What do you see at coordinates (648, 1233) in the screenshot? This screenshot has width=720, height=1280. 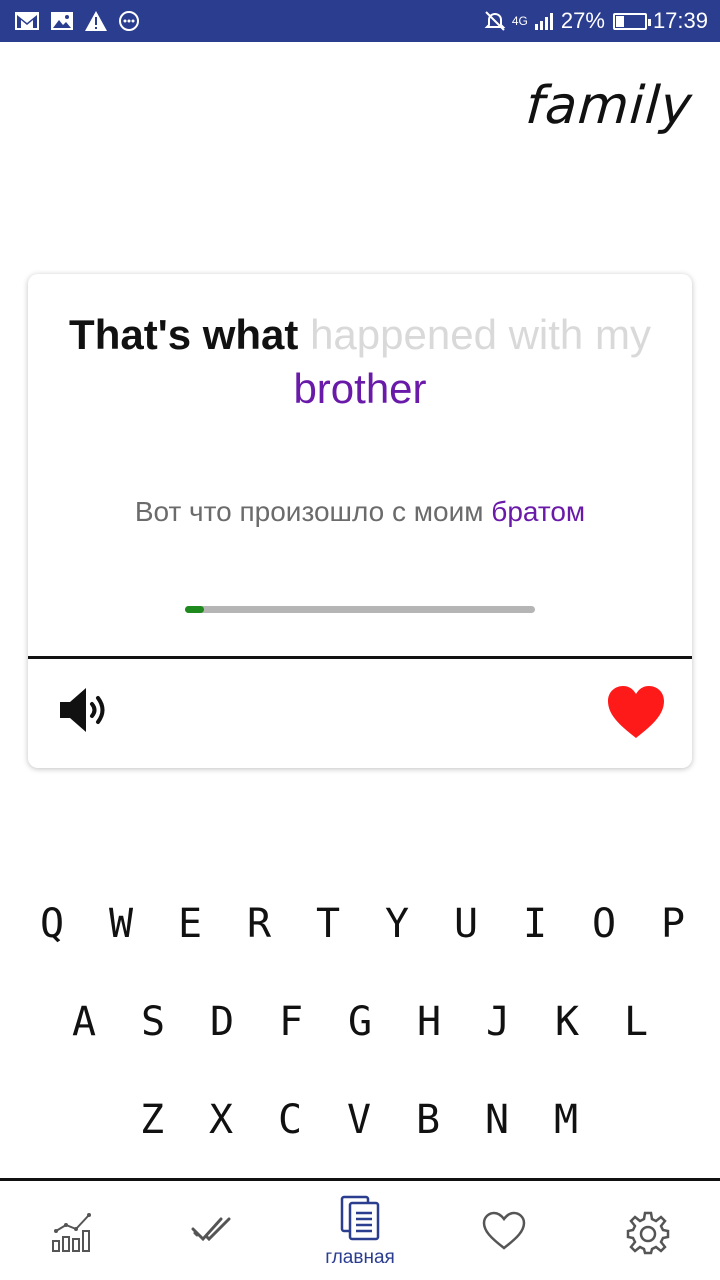 I see `gear-icon` at bounding box center [648, 1233].